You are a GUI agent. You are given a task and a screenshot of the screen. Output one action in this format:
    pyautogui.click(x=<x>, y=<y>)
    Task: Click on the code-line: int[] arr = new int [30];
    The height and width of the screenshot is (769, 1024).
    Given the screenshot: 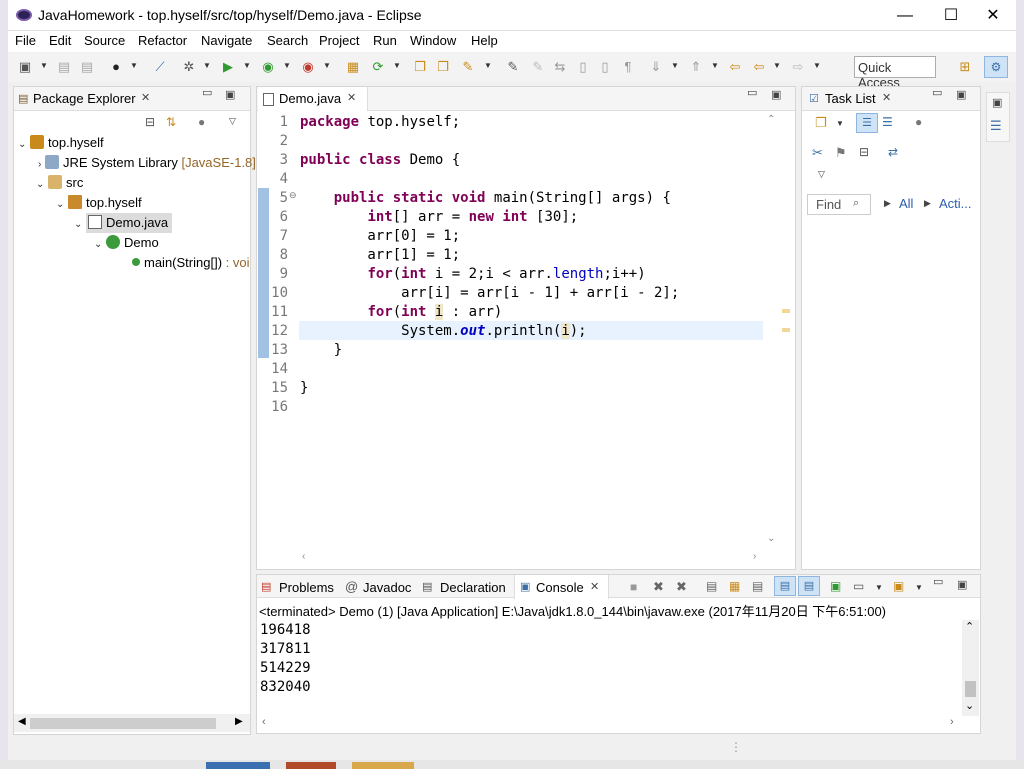 What is the action you would take?
    pyautogui.click(x=439, y=217)
    